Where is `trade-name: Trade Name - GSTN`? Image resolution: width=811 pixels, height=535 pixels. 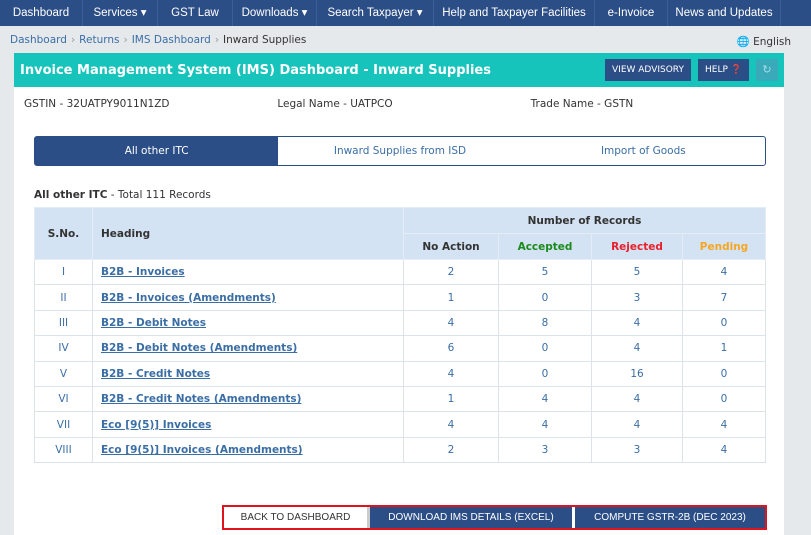 trade-name: Trade Name - GSTN is located at coordinates (582, 104).